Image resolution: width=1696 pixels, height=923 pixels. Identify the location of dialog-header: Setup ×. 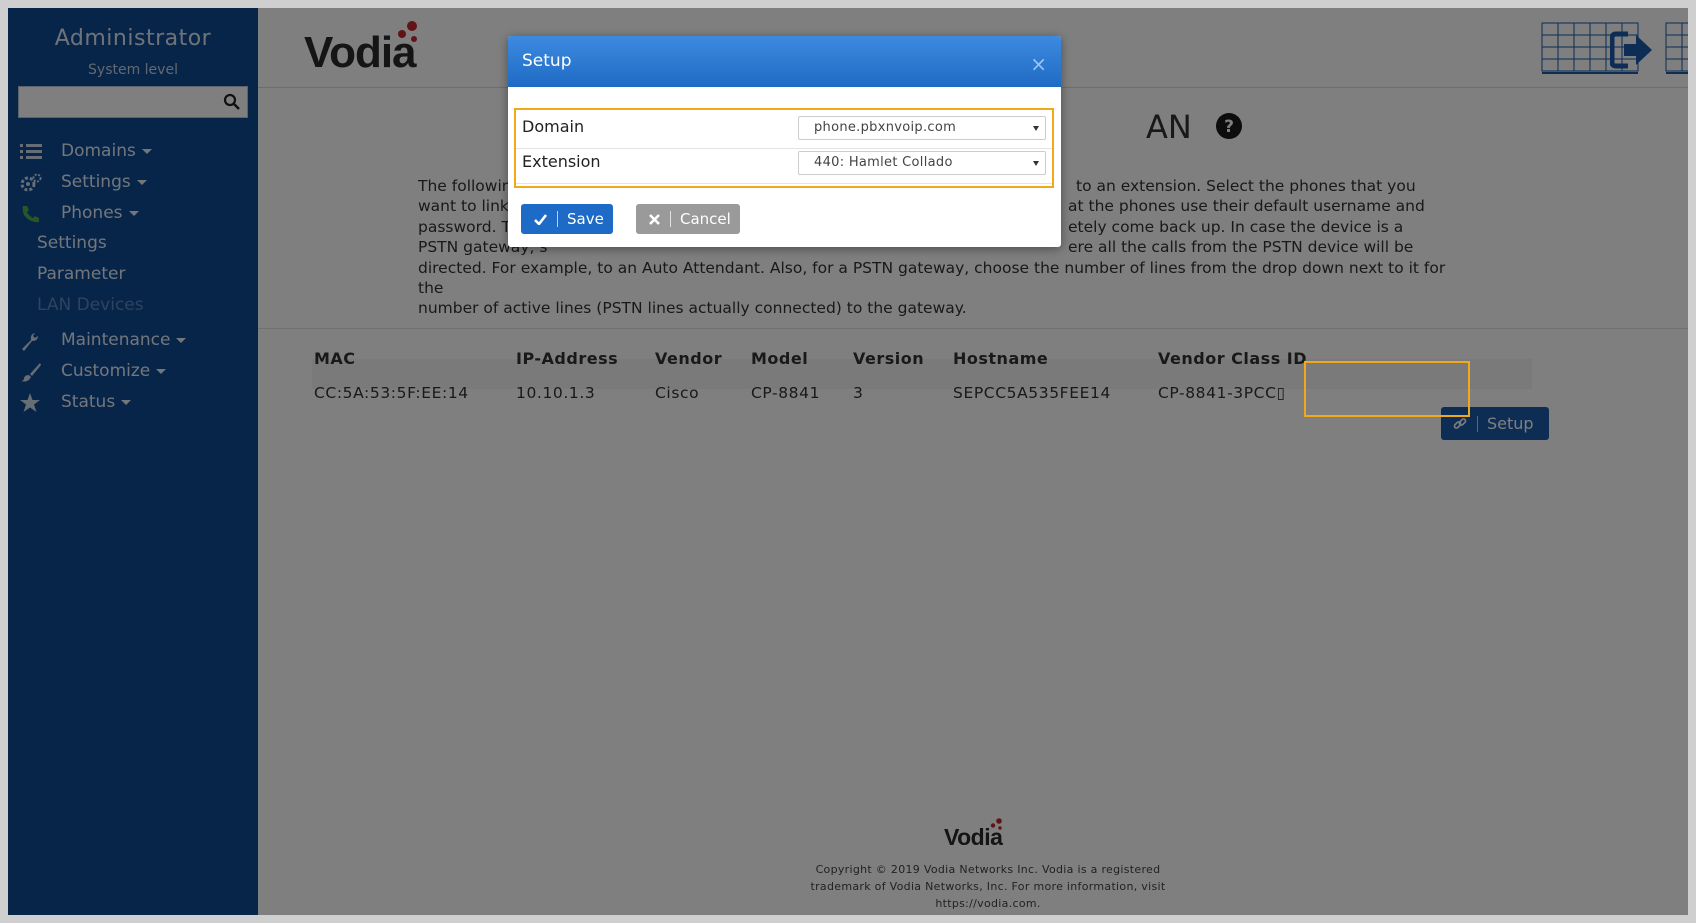
(784, 61).